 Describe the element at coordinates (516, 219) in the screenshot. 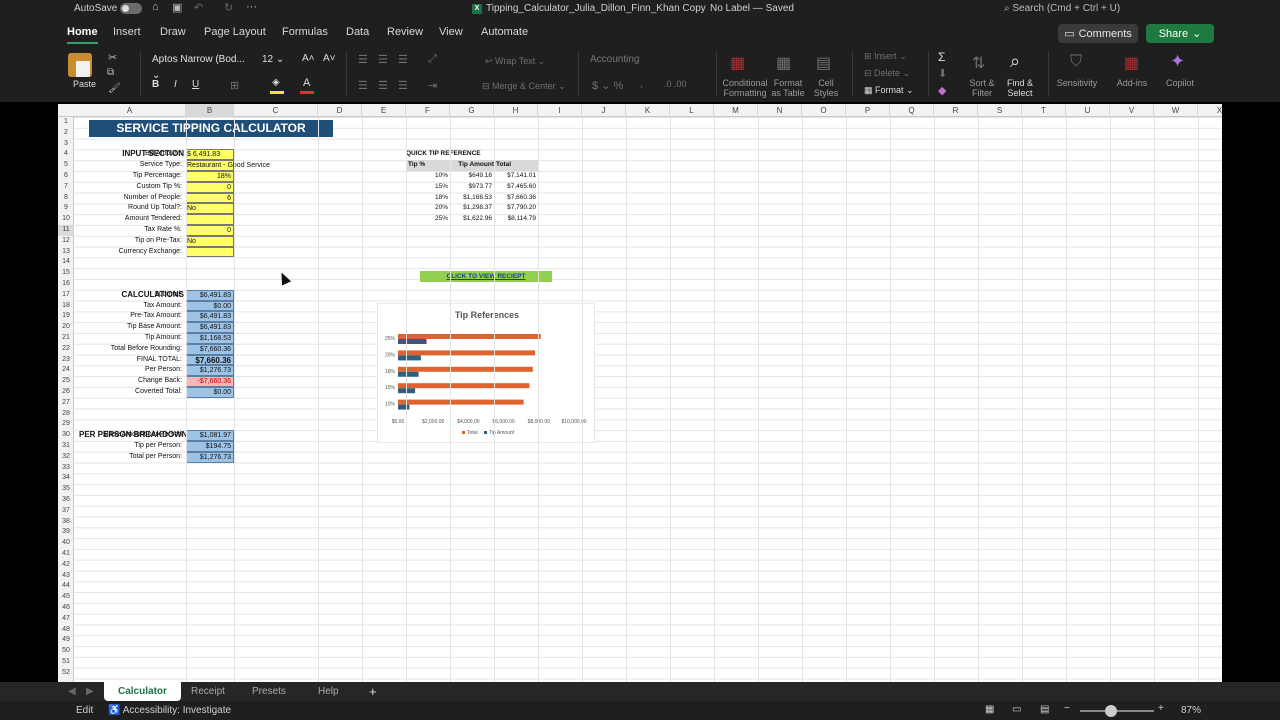

I see `quick-ref-cell: $8,114.79` at that location.